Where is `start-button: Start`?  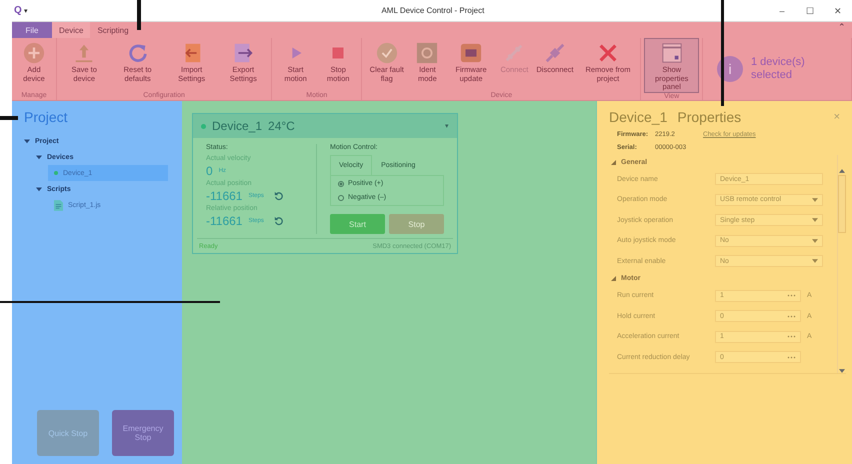
start-button: Start is located at coordinates (357, 224).